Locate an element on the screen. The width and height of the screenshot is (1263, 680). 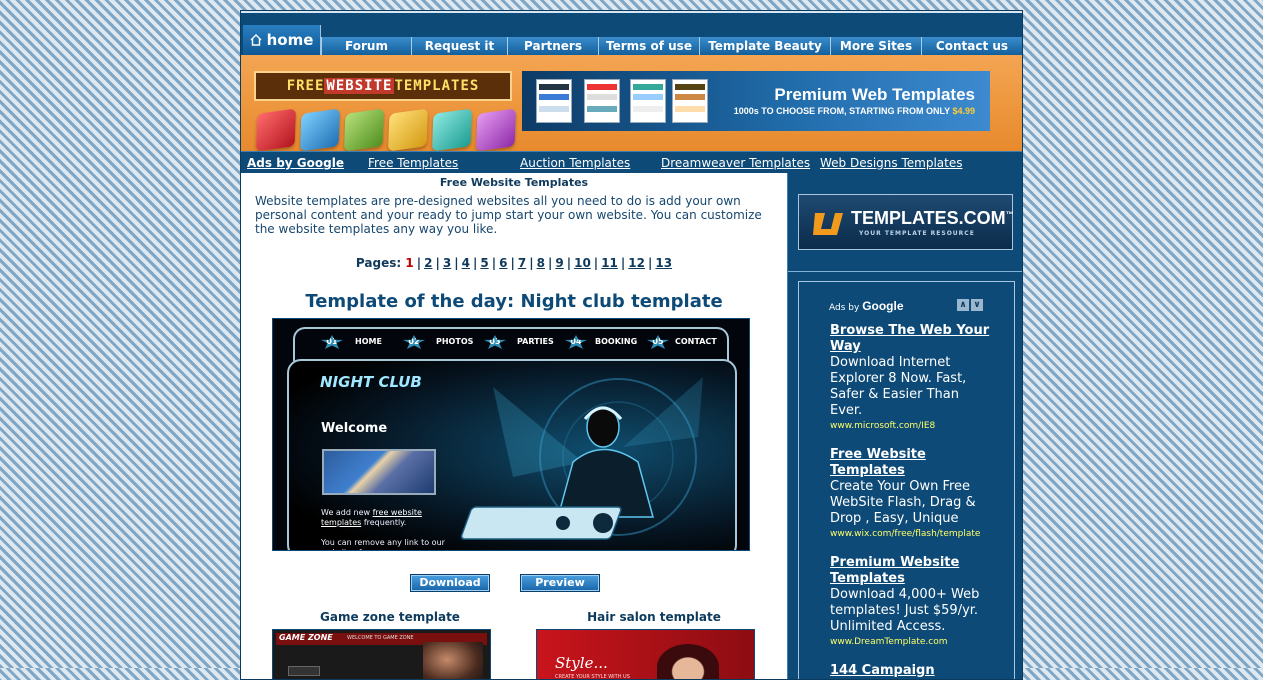
sidebar-ad-title: 144 Campaign is located at coordinates (910, 671).